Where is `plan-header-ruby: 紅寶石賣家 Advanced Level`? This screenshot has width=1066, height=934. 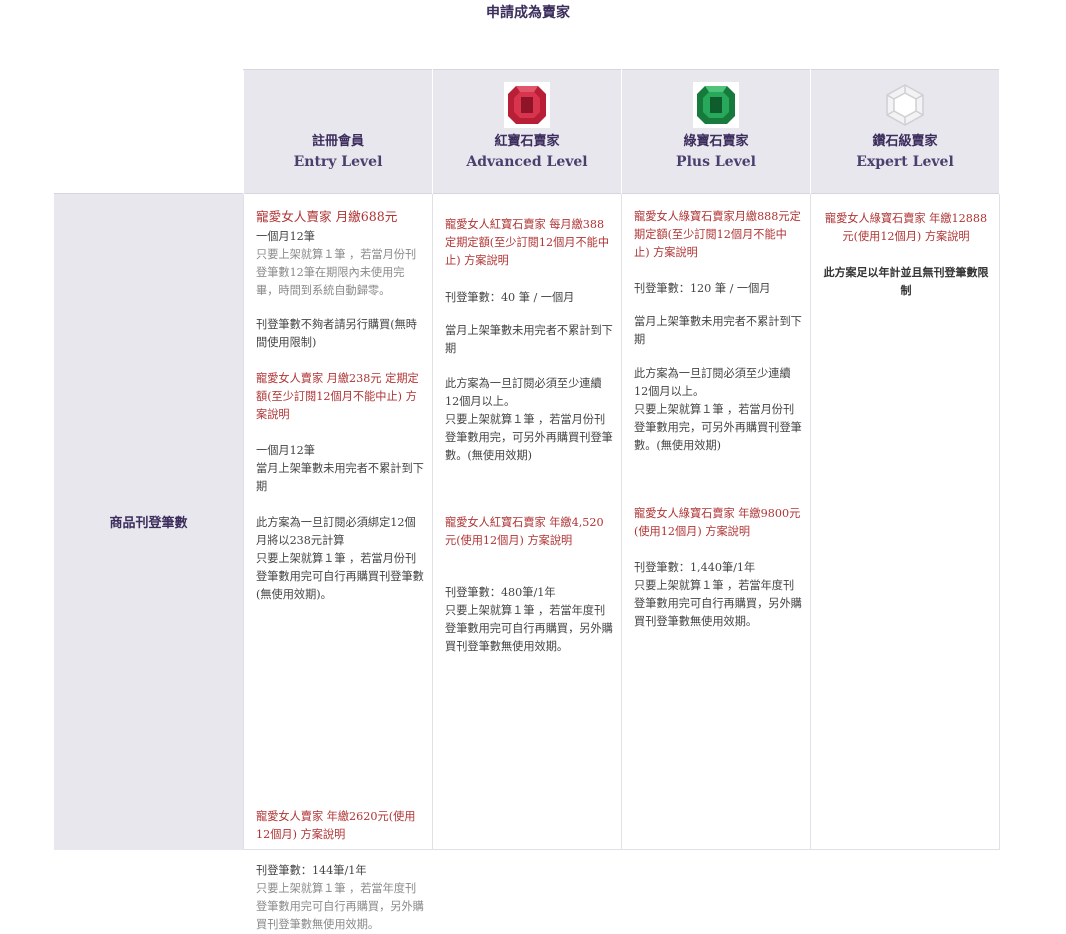
plan-header-ruby: 紅寶石賣家 Advanced Level is located at coordinates (527, 131).